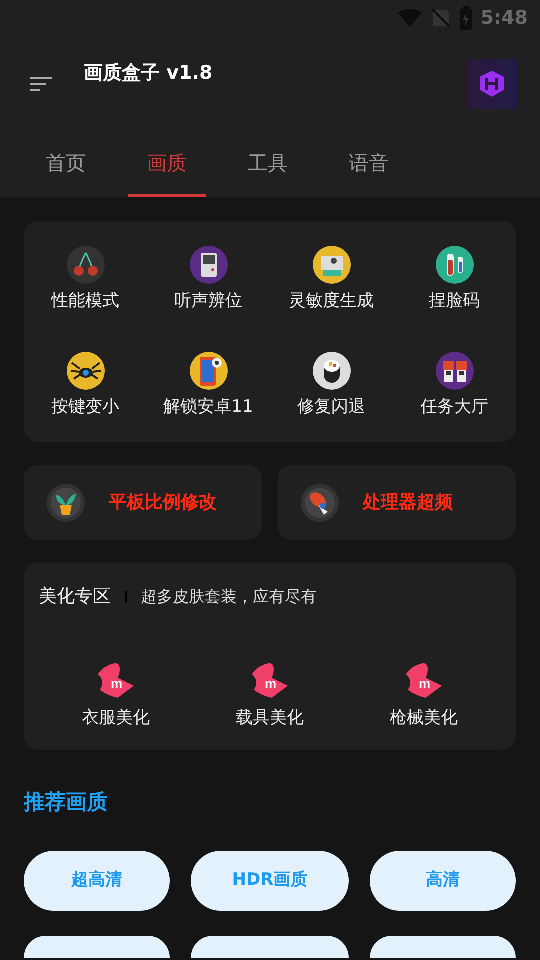 The image size is (540, 960). Describe the element at coordinates (268, 164) in the screenshot. I see `tab: 工具` at that location.